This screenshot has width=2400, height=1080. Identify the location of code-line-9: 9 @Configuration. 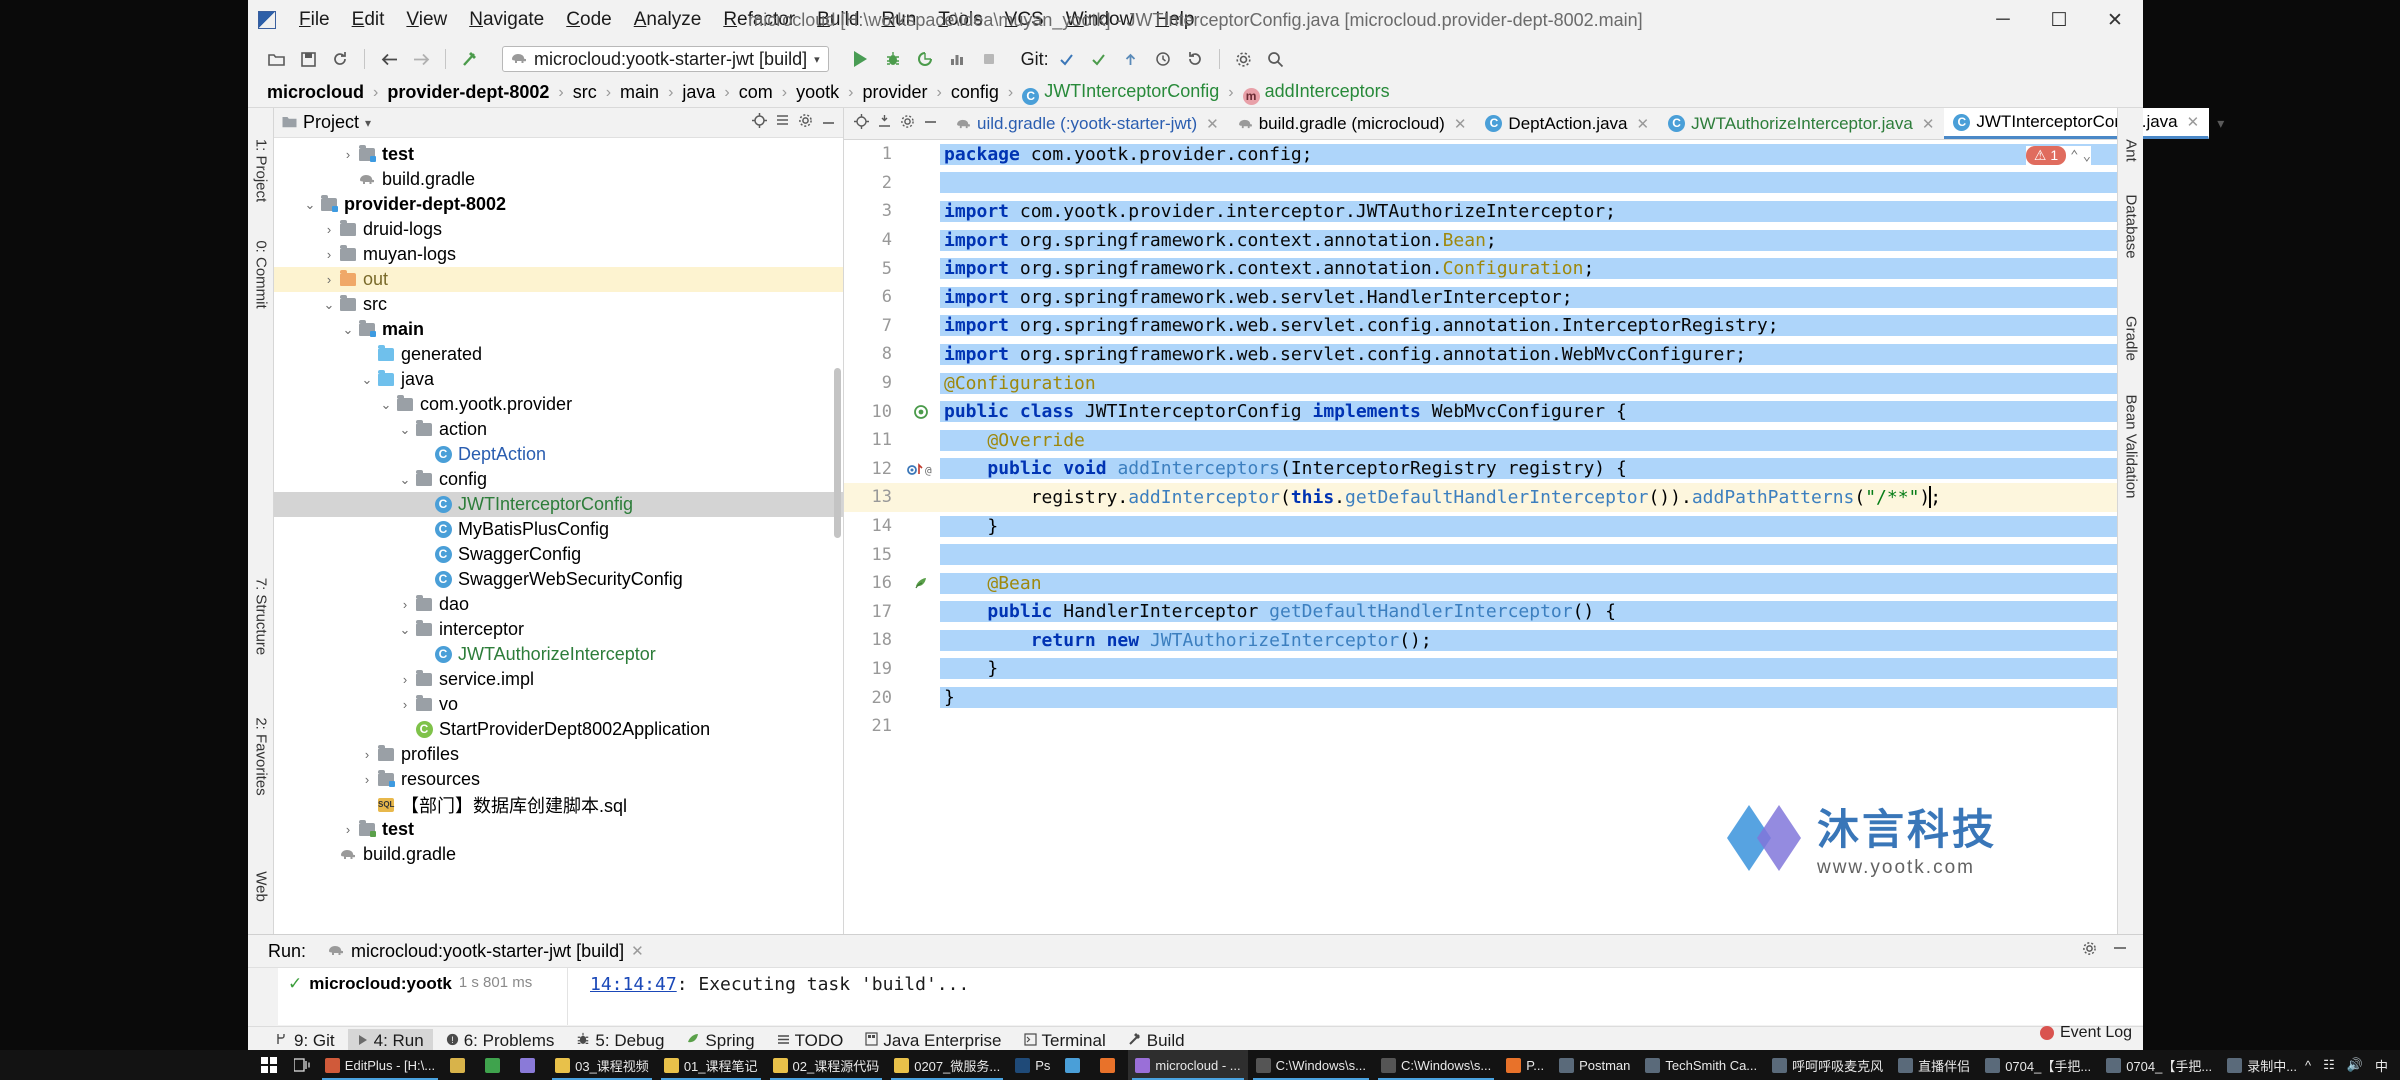
(1480, 383).